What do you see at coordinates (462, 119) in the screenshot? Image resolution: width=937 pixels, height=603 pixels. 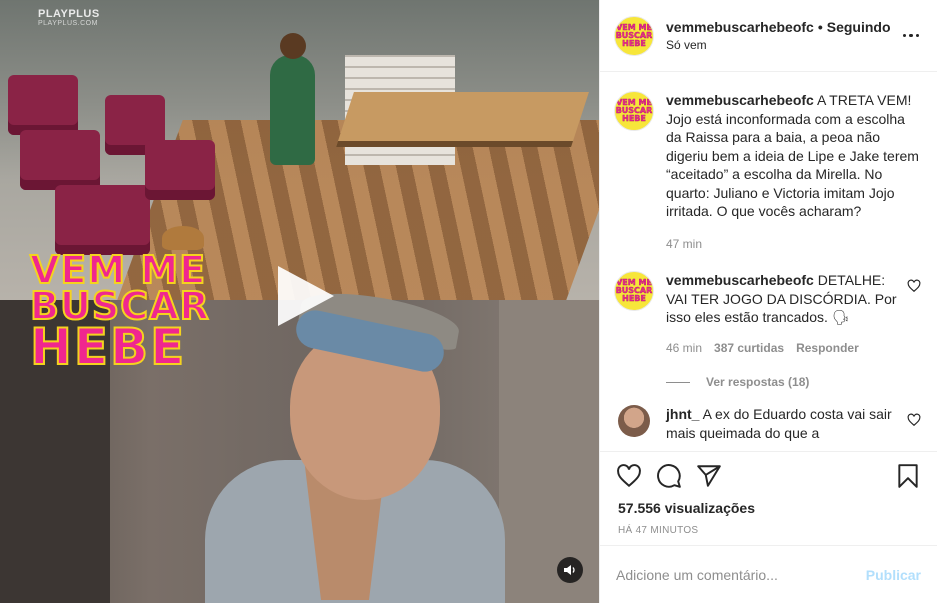 I see `kitchen-table` at bounding box center [462, 119].